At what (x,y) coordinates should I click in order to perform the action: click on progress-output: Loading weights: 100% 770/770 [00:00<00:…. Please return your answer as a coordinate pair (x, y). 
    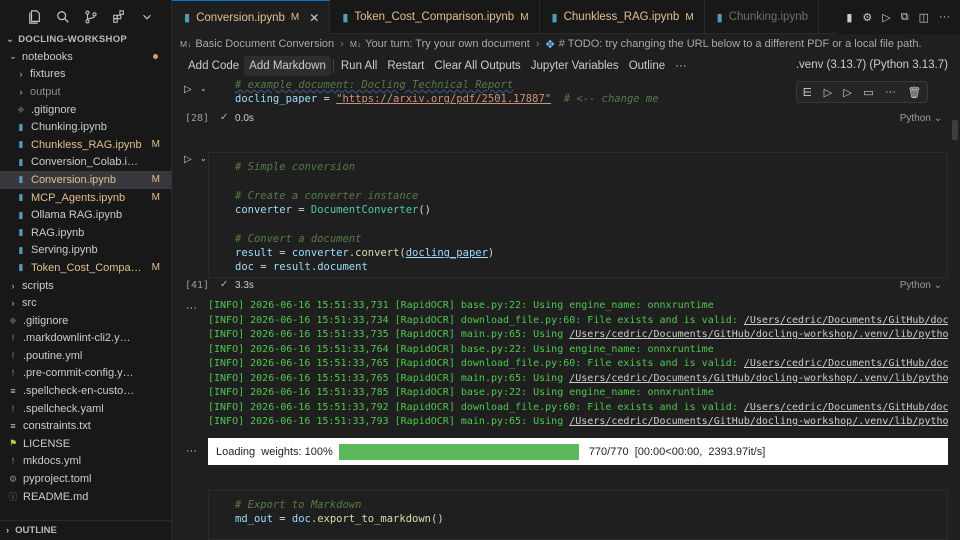
    Looking at the image, I should click on (578, 451).